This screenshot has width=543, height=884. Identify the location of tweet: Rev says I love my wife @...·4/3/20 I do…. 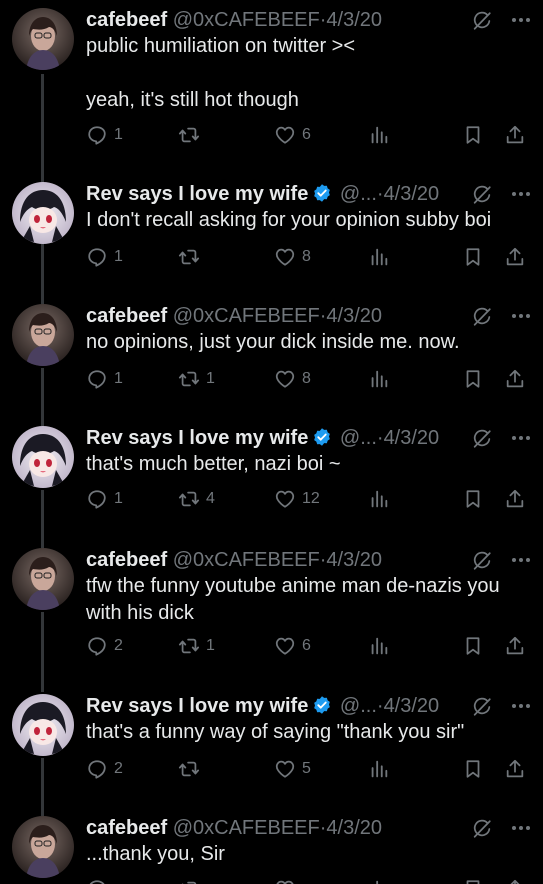
(271, 231).